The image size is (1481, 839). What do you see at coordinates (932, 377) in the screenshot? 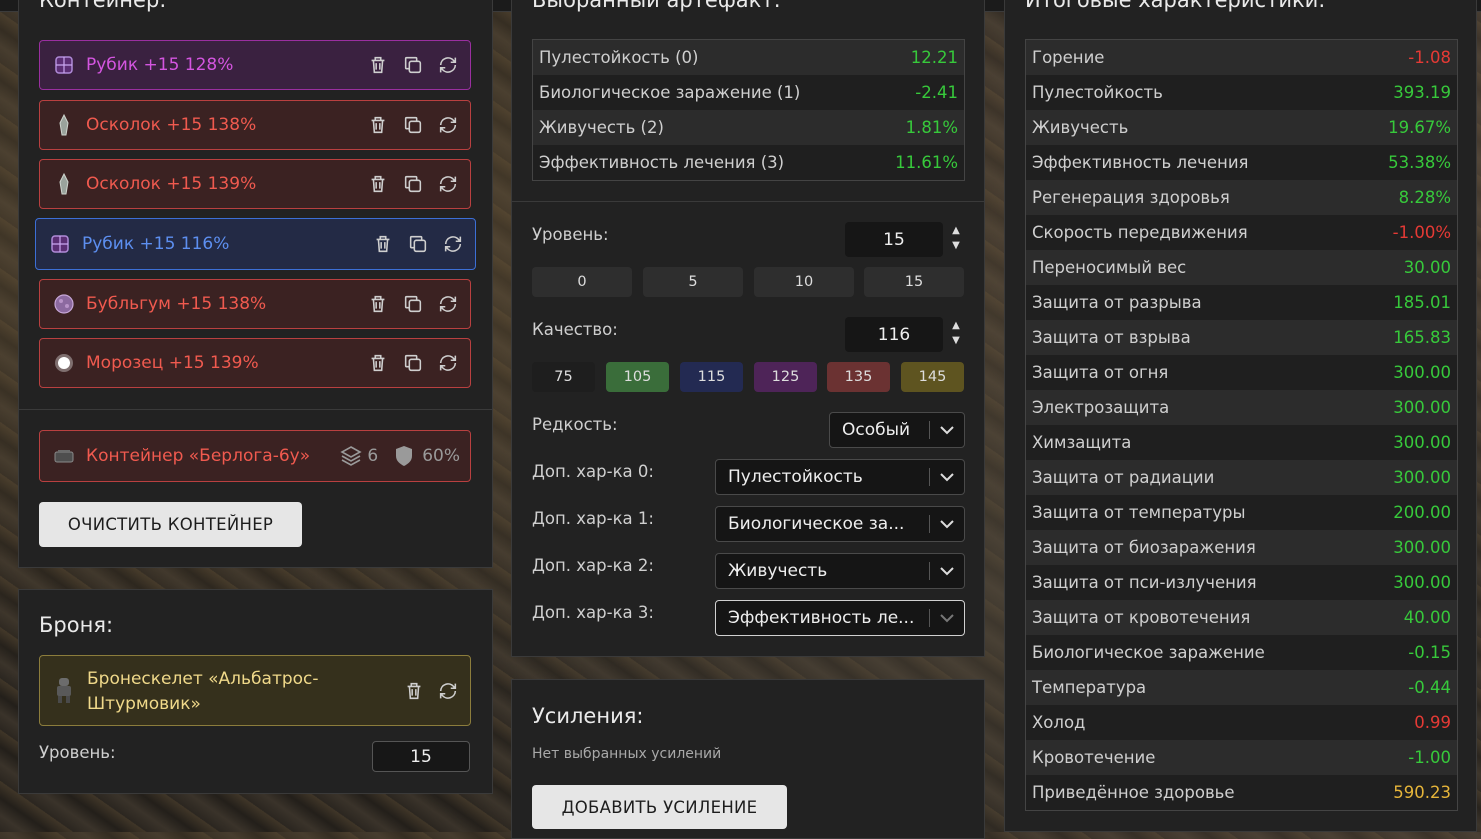
I see `quality-preset-button: 145` at bounding box center [932, 377].